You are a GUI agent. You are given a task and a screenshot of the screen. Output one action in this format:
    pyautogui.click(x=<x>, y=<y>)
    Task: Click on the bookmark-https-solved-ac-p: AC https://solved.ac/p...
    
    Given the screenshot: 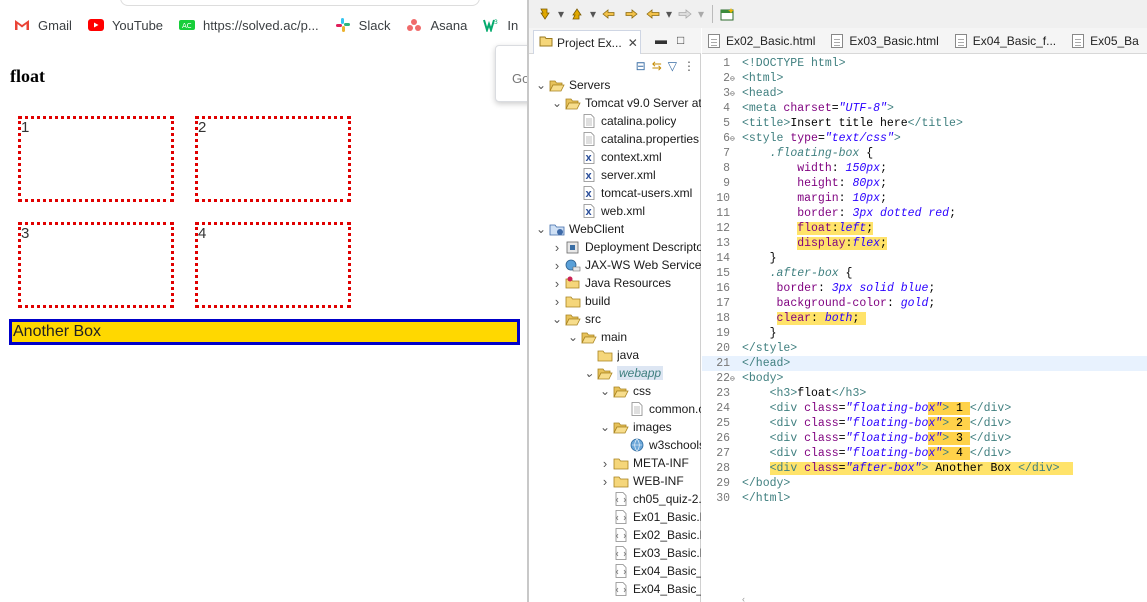 What is the action you would take?
    pyautogui.click(x=249, y=25)
    